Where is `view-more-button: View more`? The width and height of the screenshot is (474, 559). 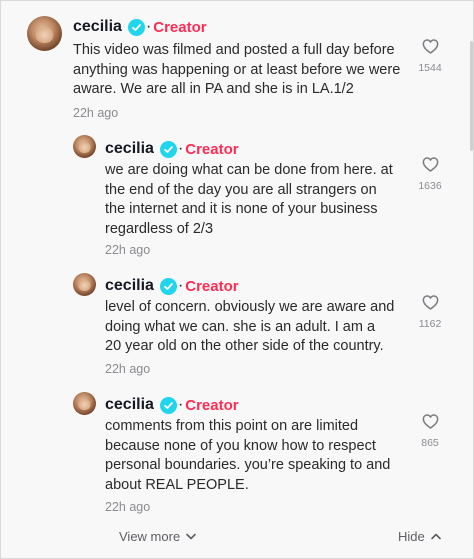 view-more-button: View more is located at coordinates (157, 536).